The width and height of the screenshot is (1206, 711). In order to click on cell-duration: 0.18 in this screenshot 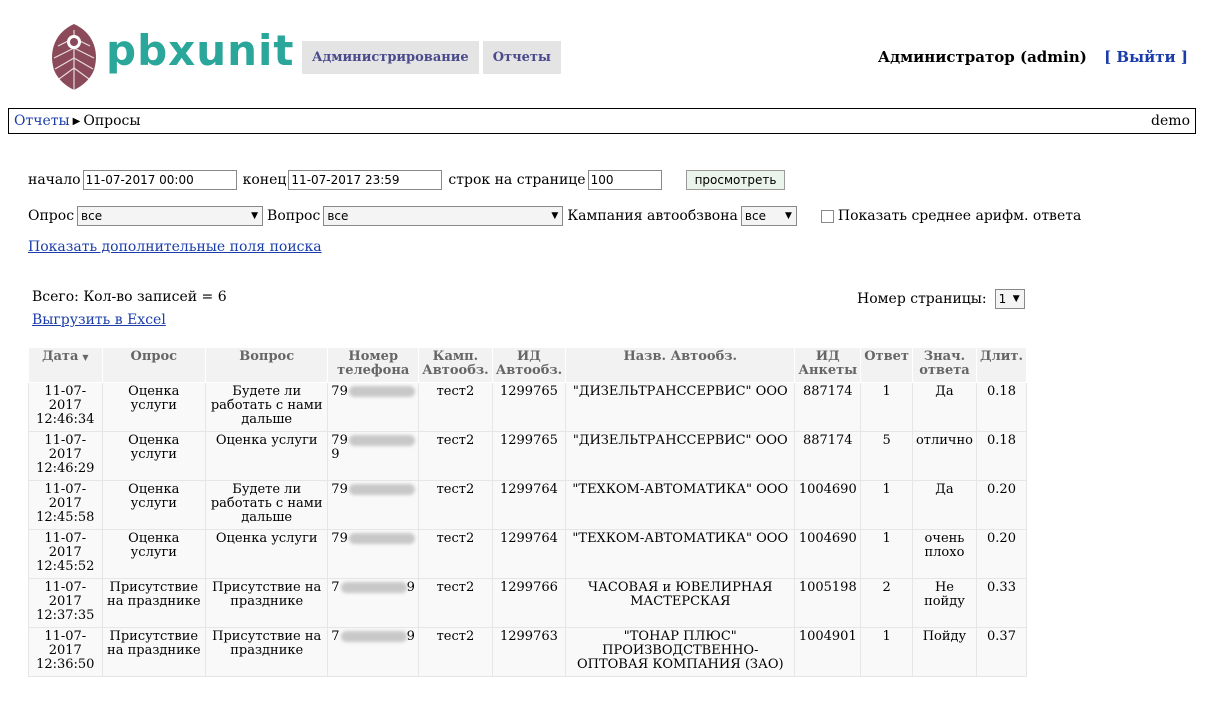, I will do `click(1001, 407)`.